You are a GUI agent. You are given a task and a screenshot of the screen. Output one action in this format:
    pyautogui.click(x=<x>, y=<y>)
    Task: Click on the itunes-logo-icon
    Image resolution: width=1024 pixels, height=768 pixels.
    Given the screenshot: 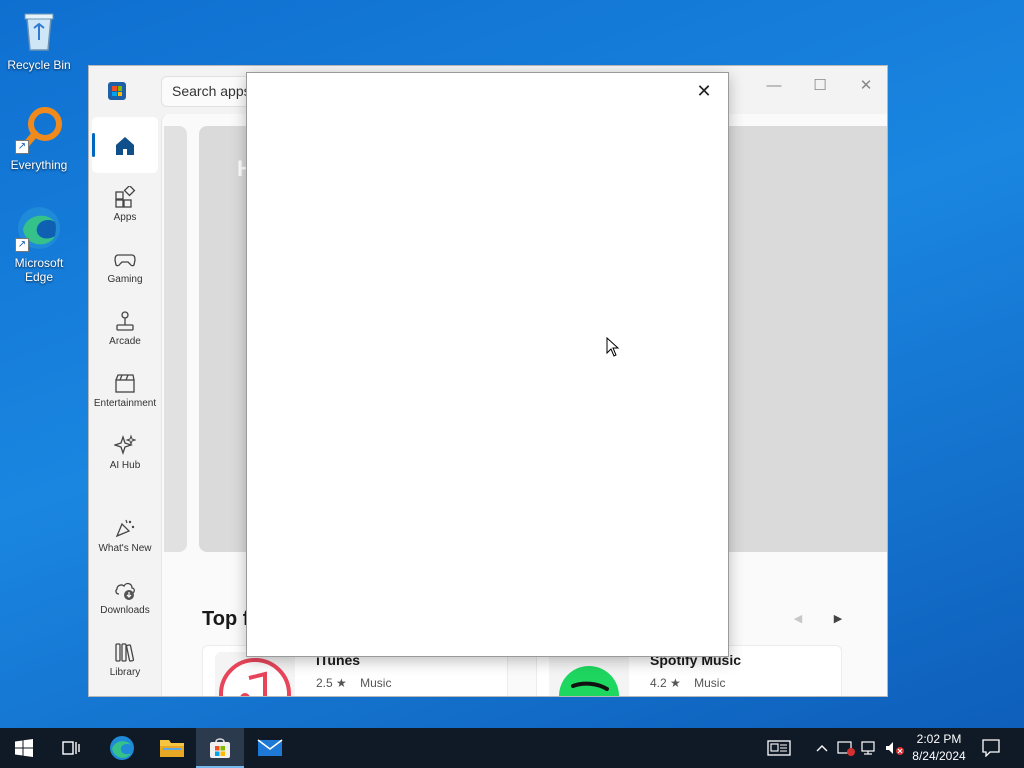 What is the action you would take?
    pyautogui.click(x=255, y=677)
    